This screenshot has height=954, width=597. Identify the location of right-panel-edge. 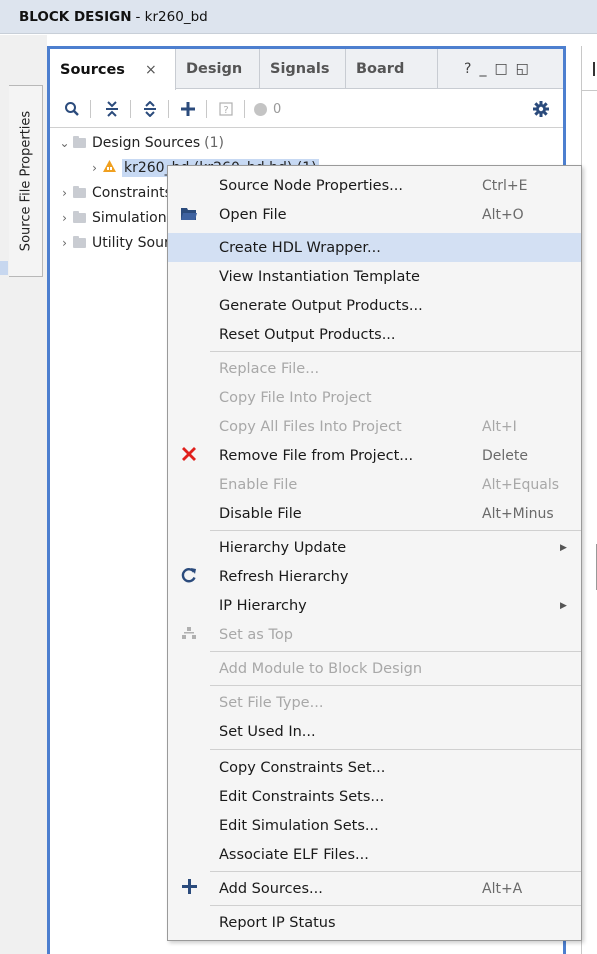
(589, 500).